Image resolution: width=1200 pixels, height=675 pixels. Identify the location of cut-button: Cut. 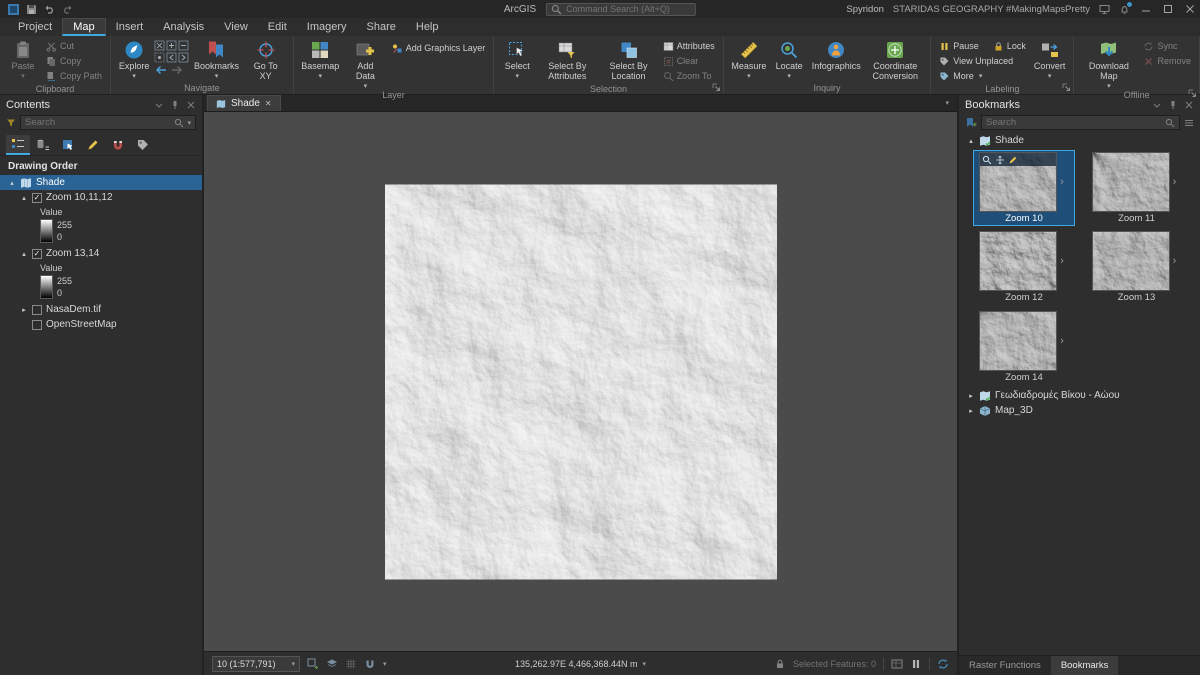
(74, 46).